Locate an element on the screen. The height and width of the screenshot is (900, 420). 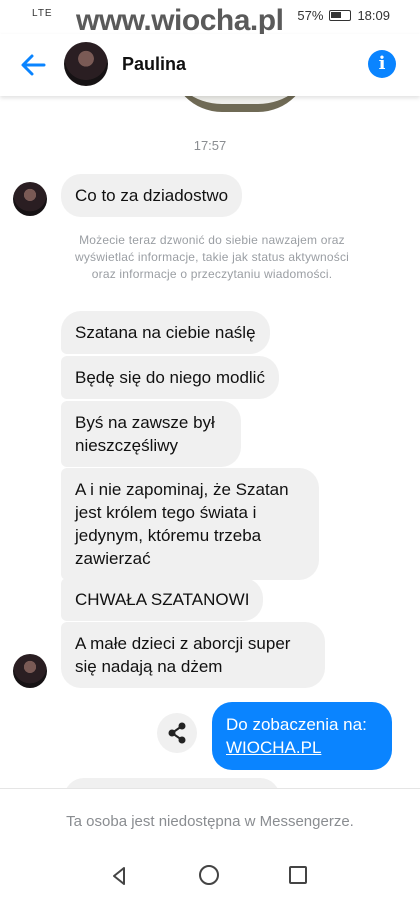
message-bubble: Byś na zawsze był nieszczęśliwy is located at coordinates (151, 434).